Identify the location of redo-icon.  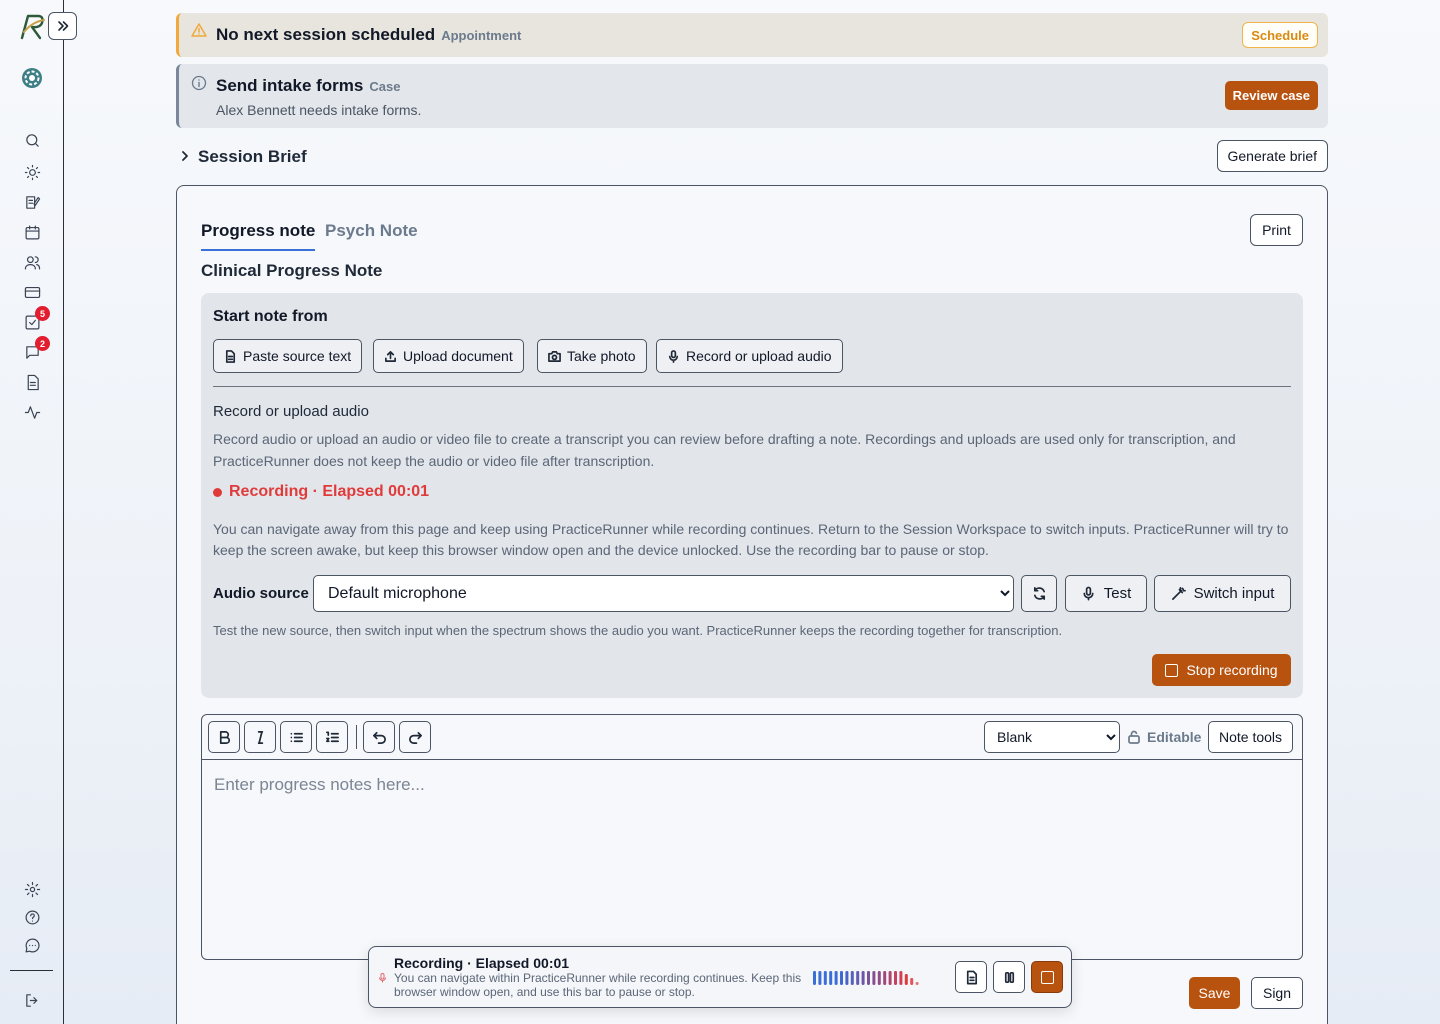
(415, 737).